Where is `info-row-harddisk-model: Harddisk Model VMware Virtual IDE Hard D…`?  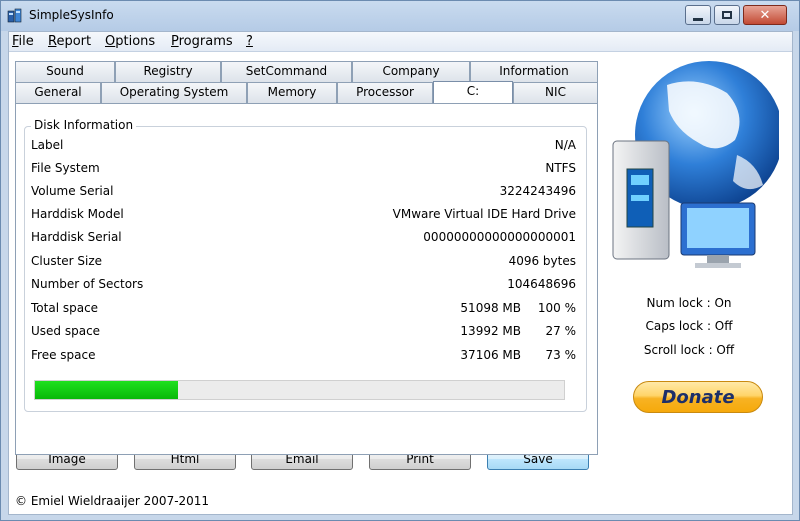
info-row-harddisk-model: Harddisk Model VMware Virtual IDE Hard D… is located at coordinates (303, 214).